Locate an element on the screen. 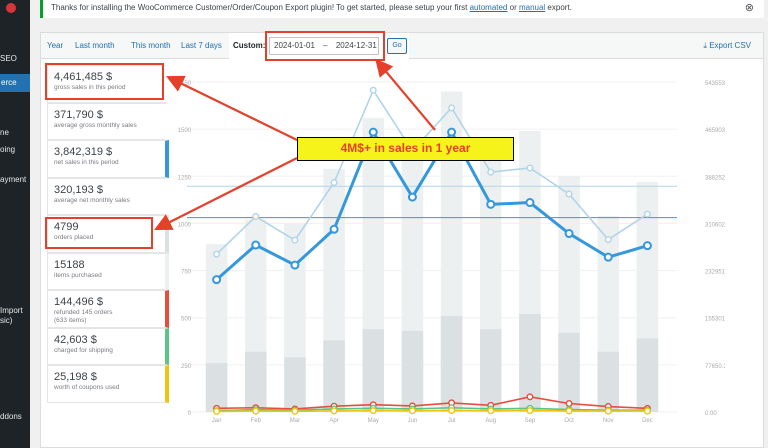  annotation-arrows is located at coordinates (295, 144).